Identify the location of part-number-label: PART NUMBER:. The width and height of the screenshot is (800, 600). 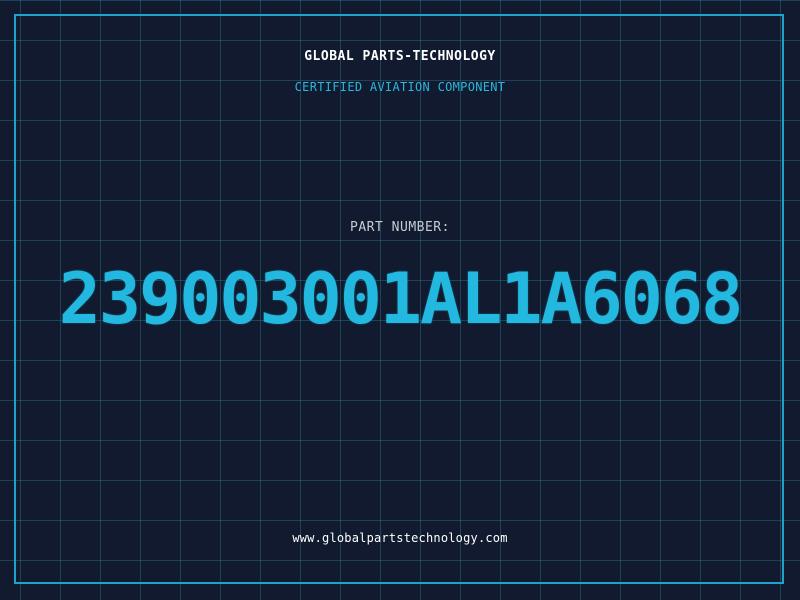
(400, 227).